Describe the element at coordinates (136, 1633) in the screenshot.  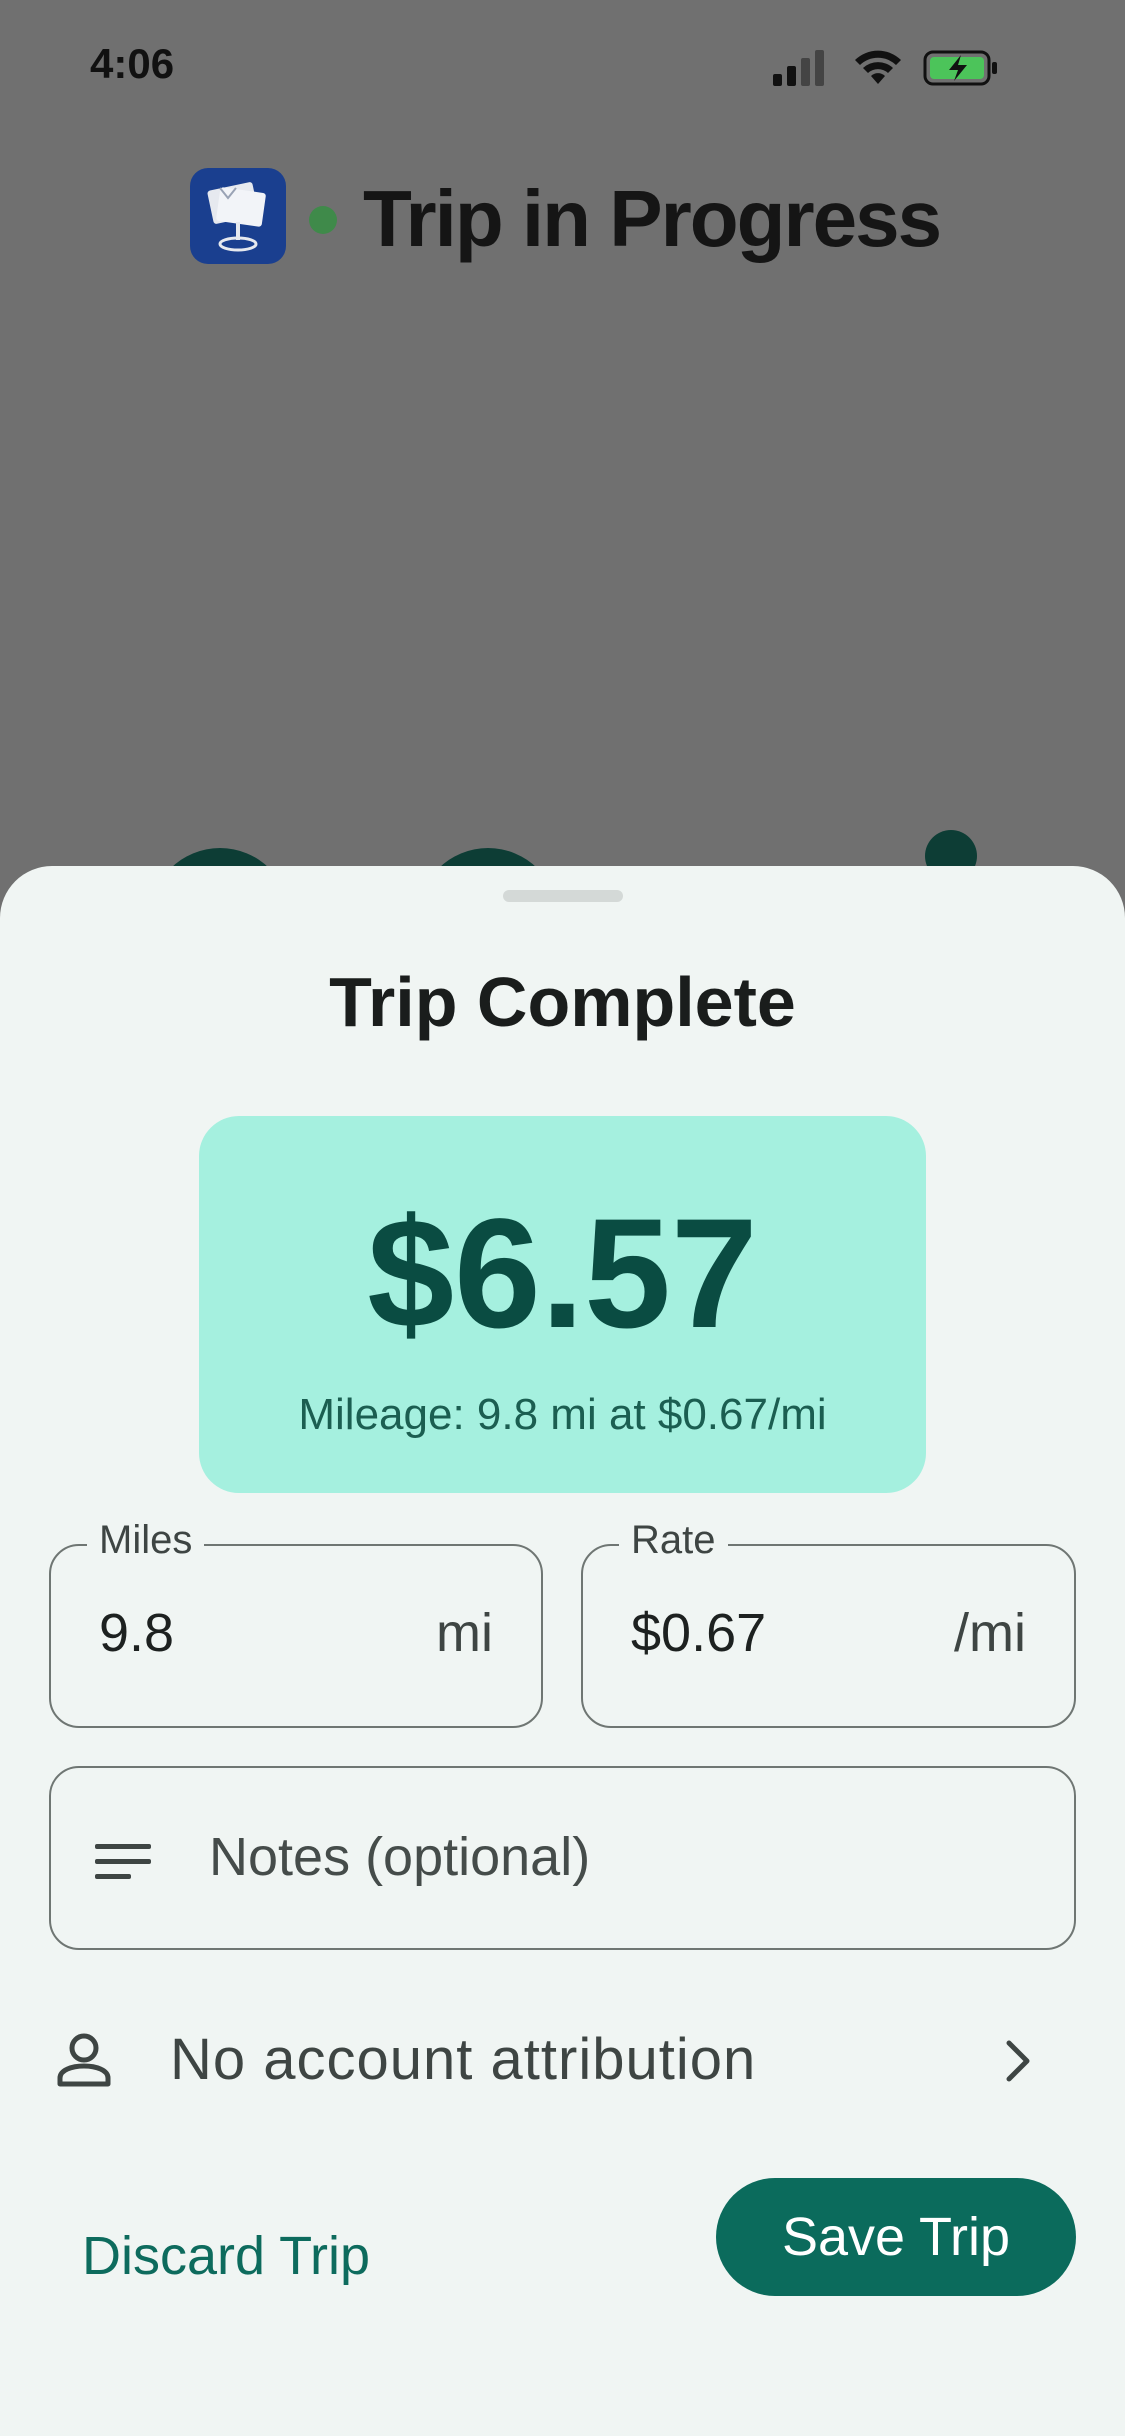
I see `miles-value: 9.8` at that location.